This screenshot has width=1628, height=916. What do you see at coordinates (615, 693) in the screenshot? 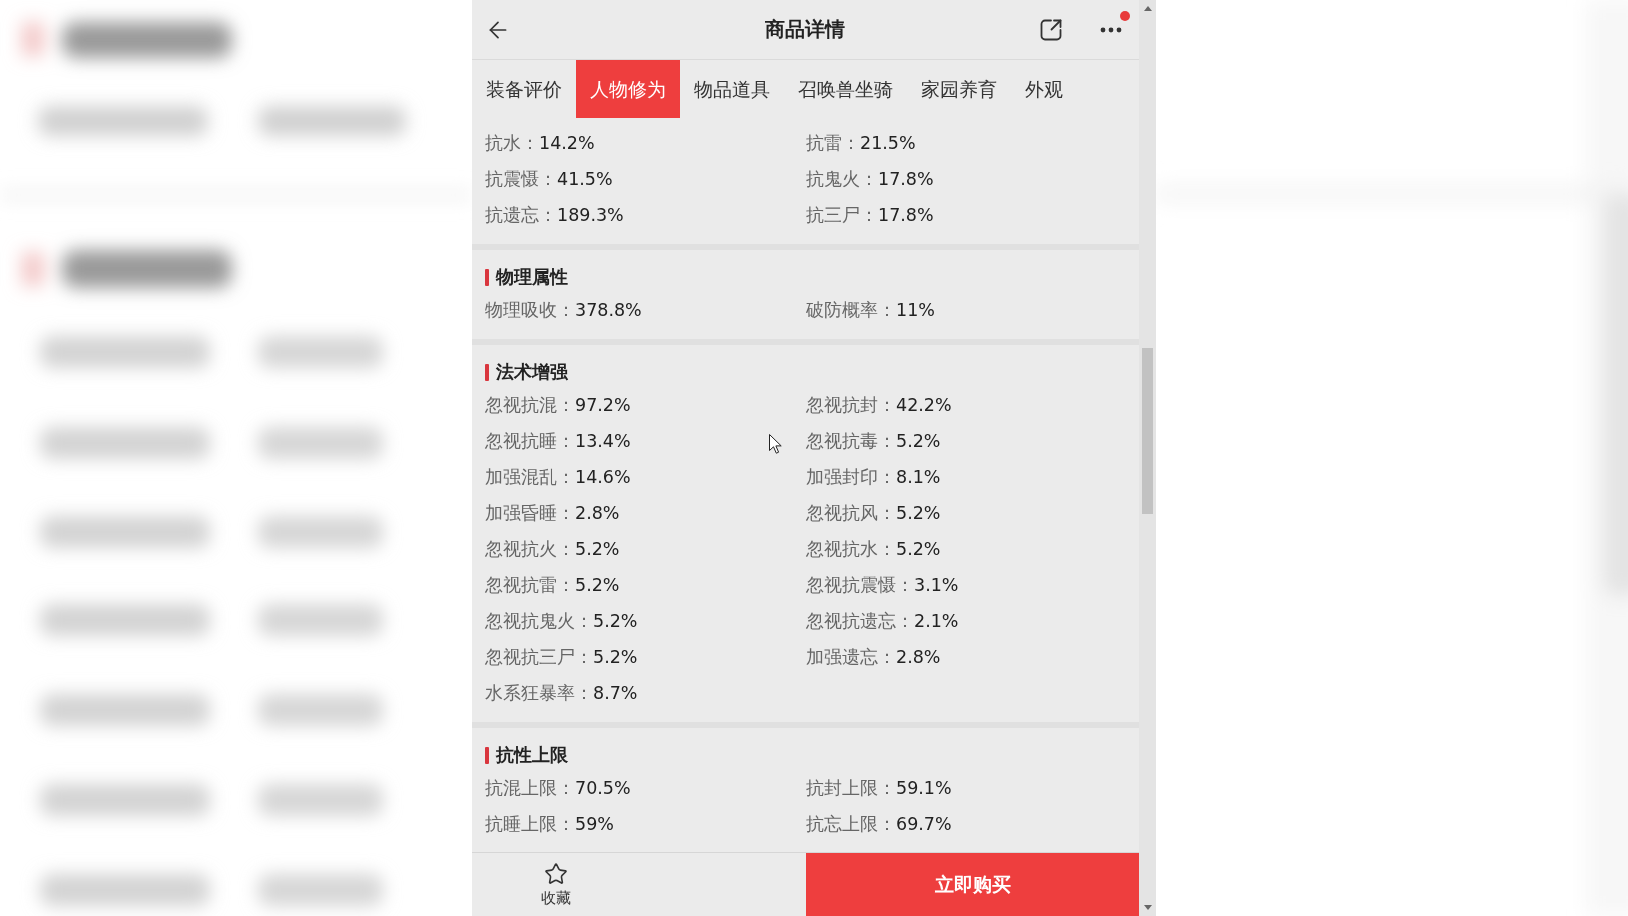
I see `stat-value: 8.7%` at bounding box center [615, 693].